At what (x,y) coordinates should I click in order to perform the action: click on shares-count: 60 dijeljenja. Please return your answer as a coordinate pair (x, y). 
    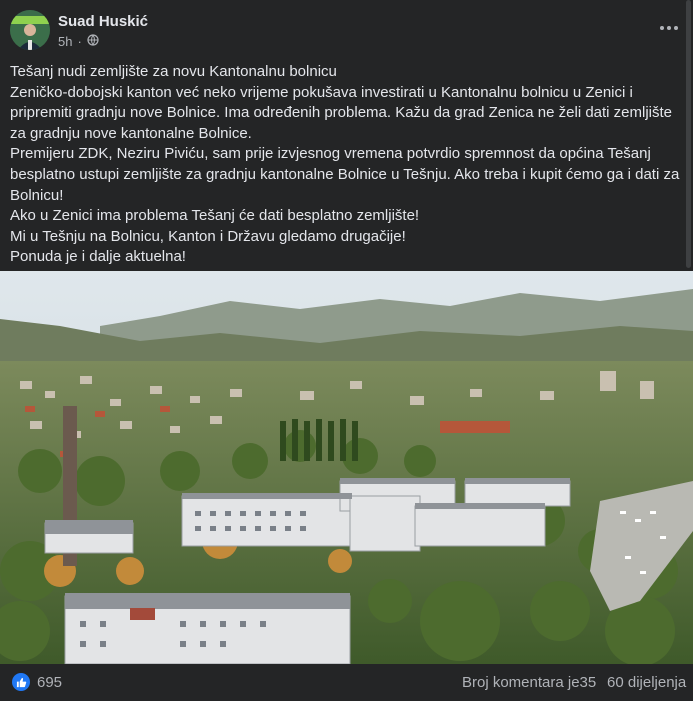
    Looking at the image, I should click on (646, 682).